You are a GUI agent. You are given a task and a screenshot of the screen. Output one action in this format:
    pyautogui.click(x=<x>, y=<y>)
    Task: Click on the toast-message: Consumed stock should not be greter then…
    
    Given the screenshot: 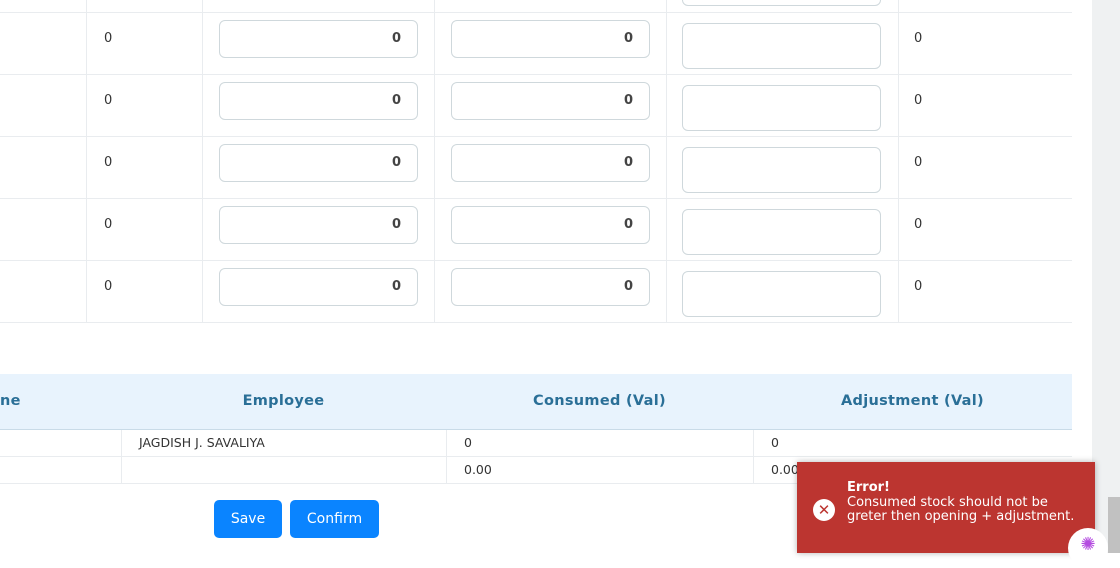 What is the action you would take?
    pyautogui.click(x=961, y=509)
    